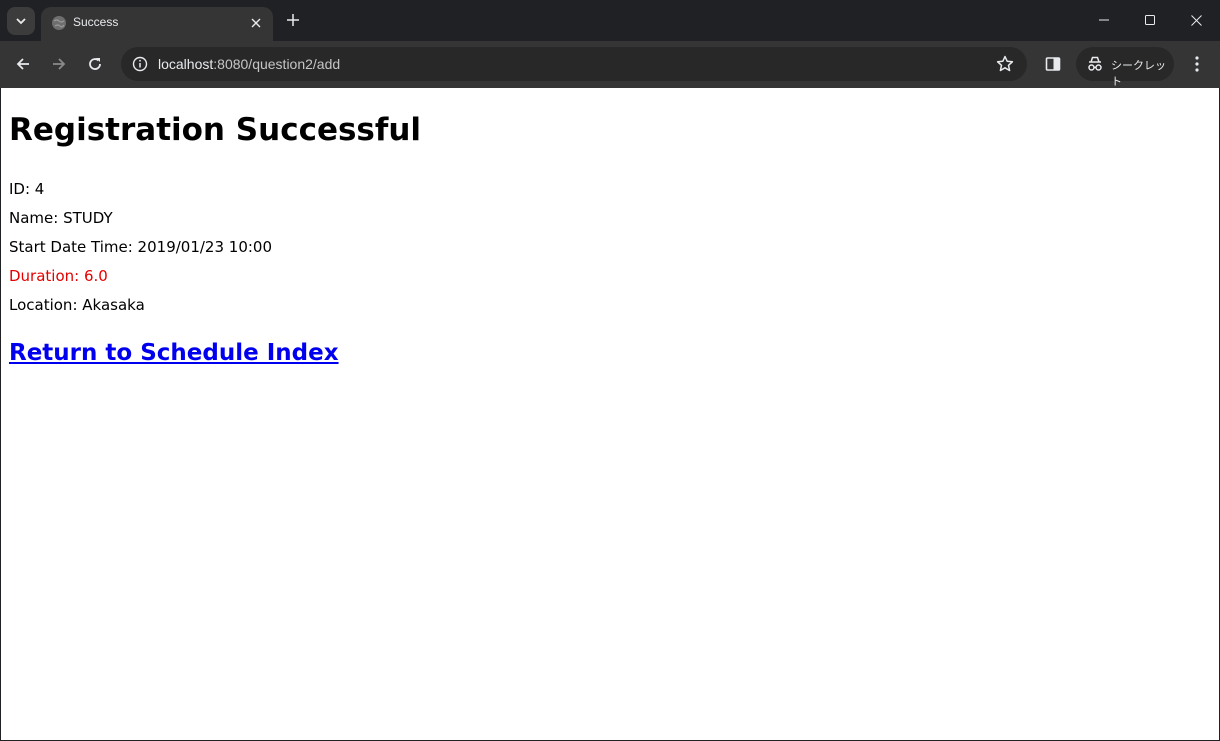  I want to click on incognito-icon, so click(1095, 63).